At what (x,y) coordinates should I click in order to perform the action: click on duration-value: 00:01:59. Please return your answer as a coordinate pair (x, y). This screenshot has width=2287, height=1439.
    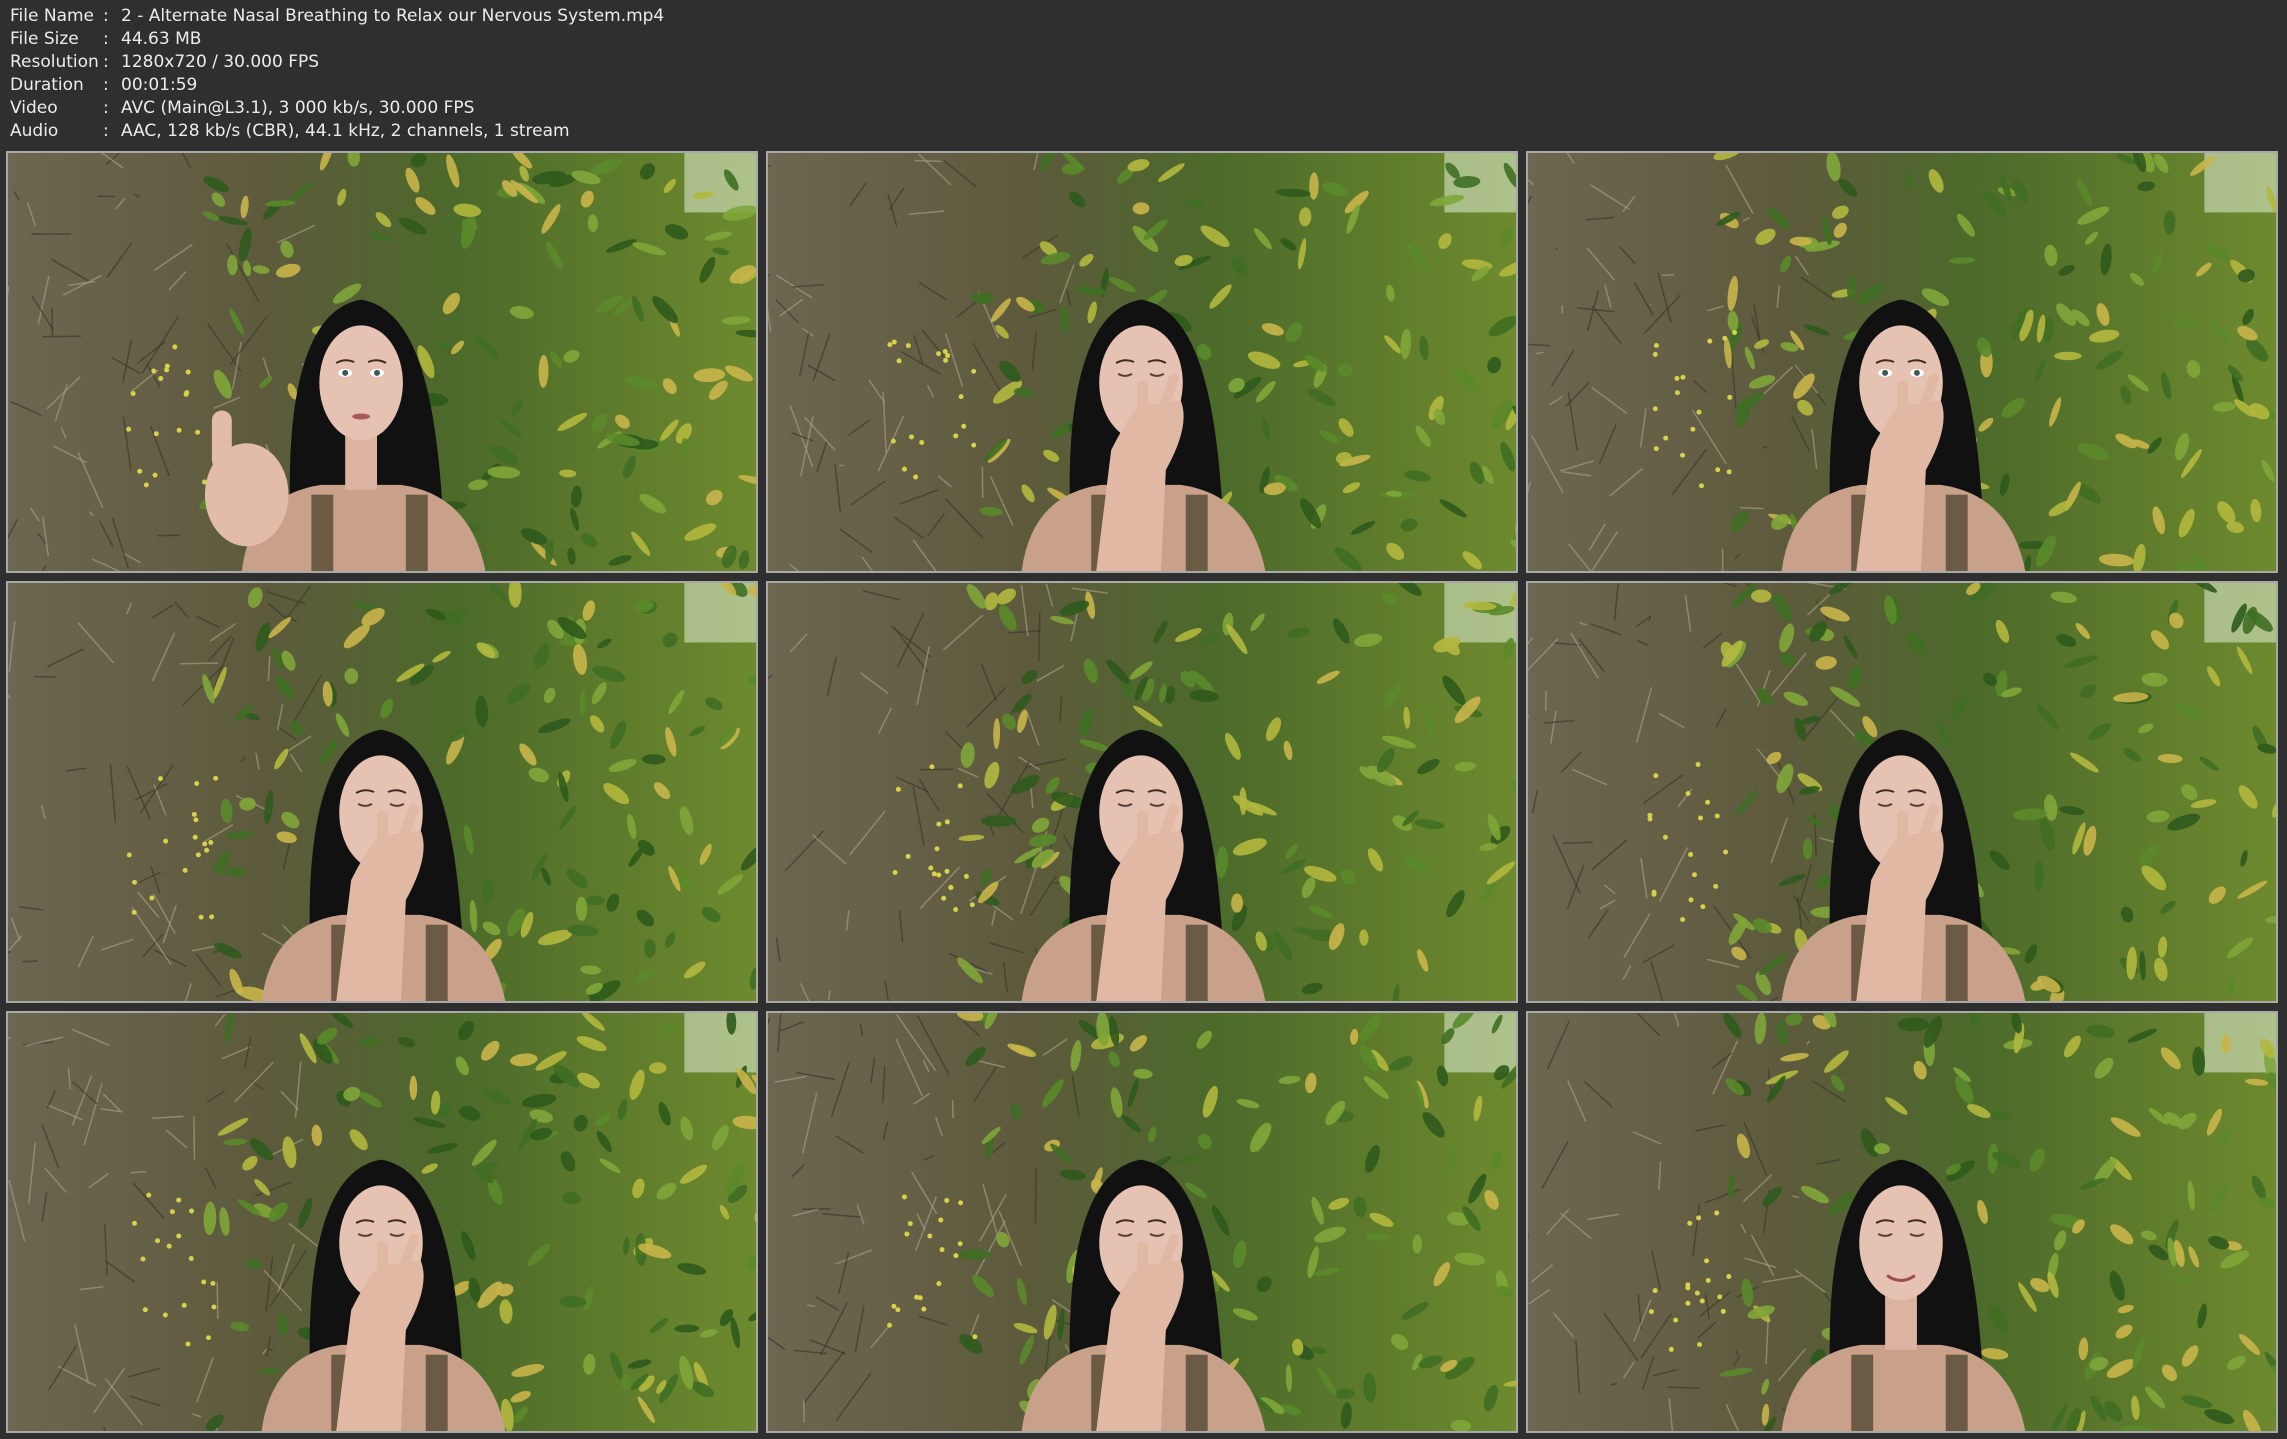
    Looking at the image, I should click on (159, 85).